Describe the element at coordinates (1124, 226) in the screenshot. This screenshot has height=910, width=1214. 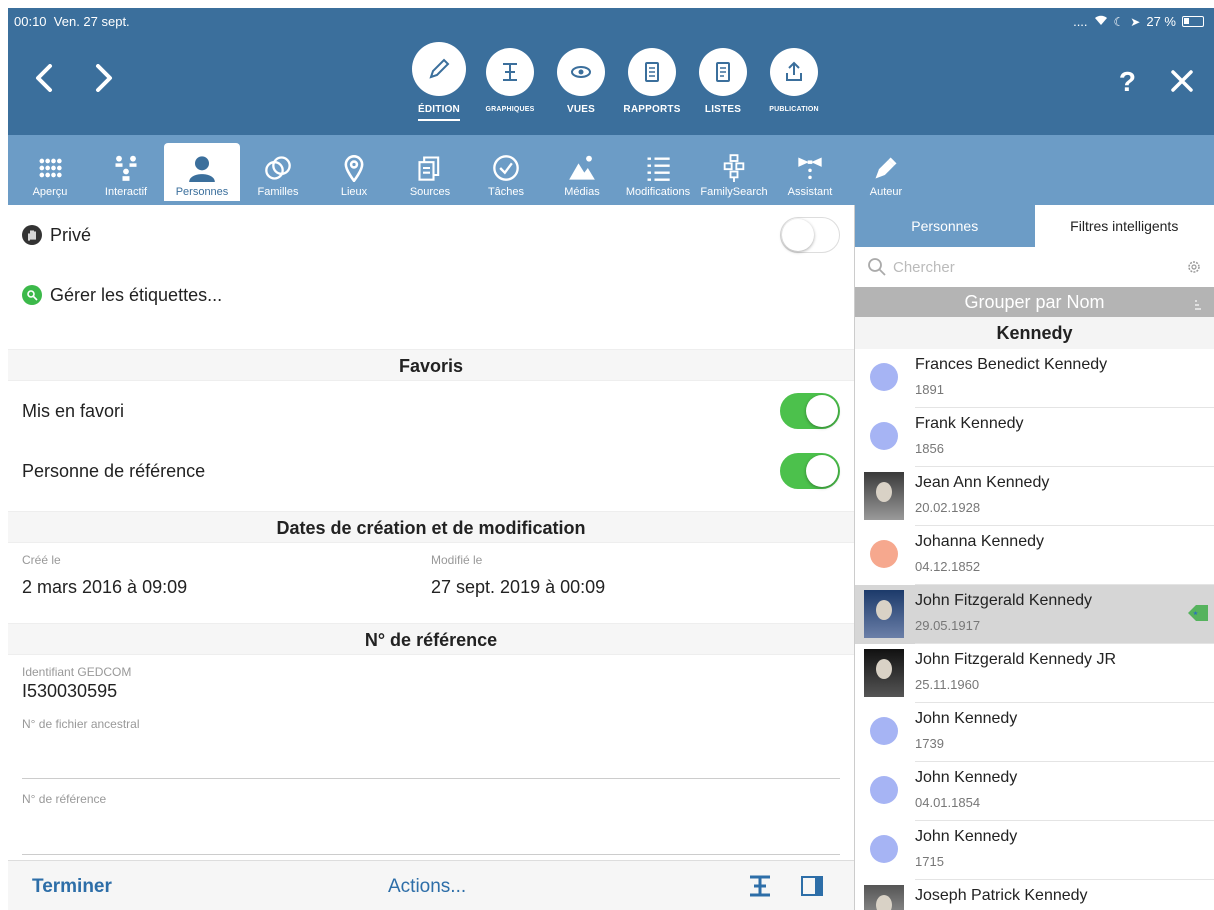
I see `segment-smart-filters: Filtres intelligents` at that location.